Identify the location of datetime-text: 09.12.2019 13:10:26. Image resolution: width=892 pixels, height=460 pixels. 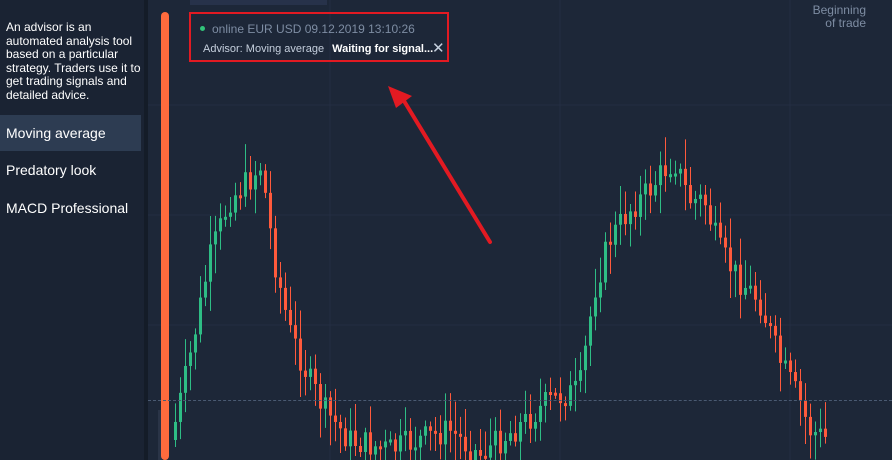
(359, 29).